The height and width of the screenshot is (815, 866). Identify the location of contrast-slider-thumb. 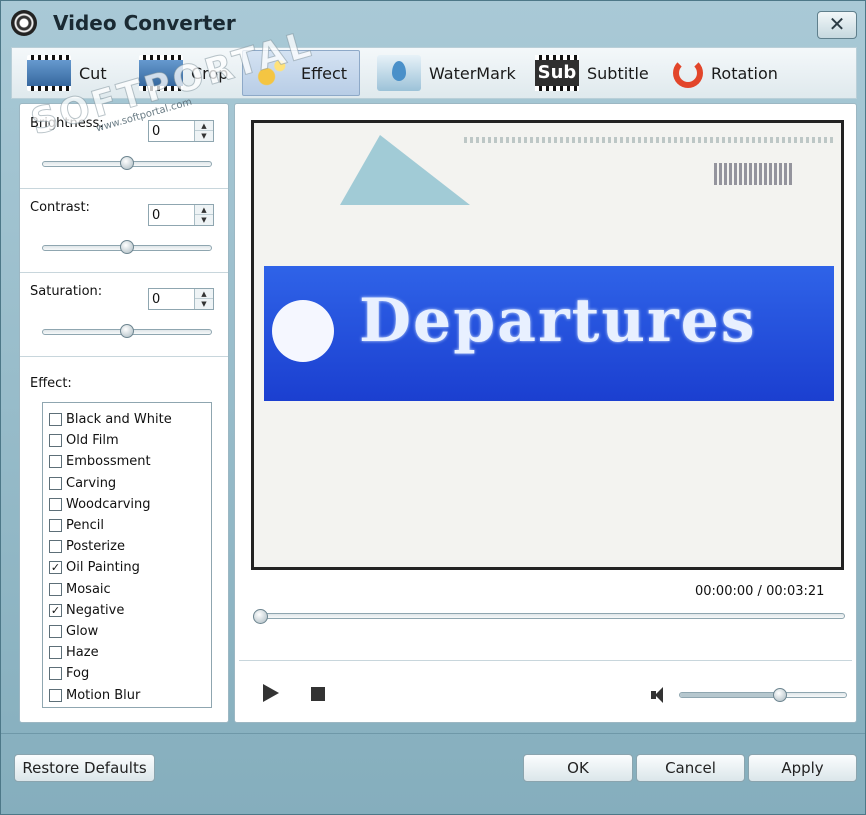
(127, 247).